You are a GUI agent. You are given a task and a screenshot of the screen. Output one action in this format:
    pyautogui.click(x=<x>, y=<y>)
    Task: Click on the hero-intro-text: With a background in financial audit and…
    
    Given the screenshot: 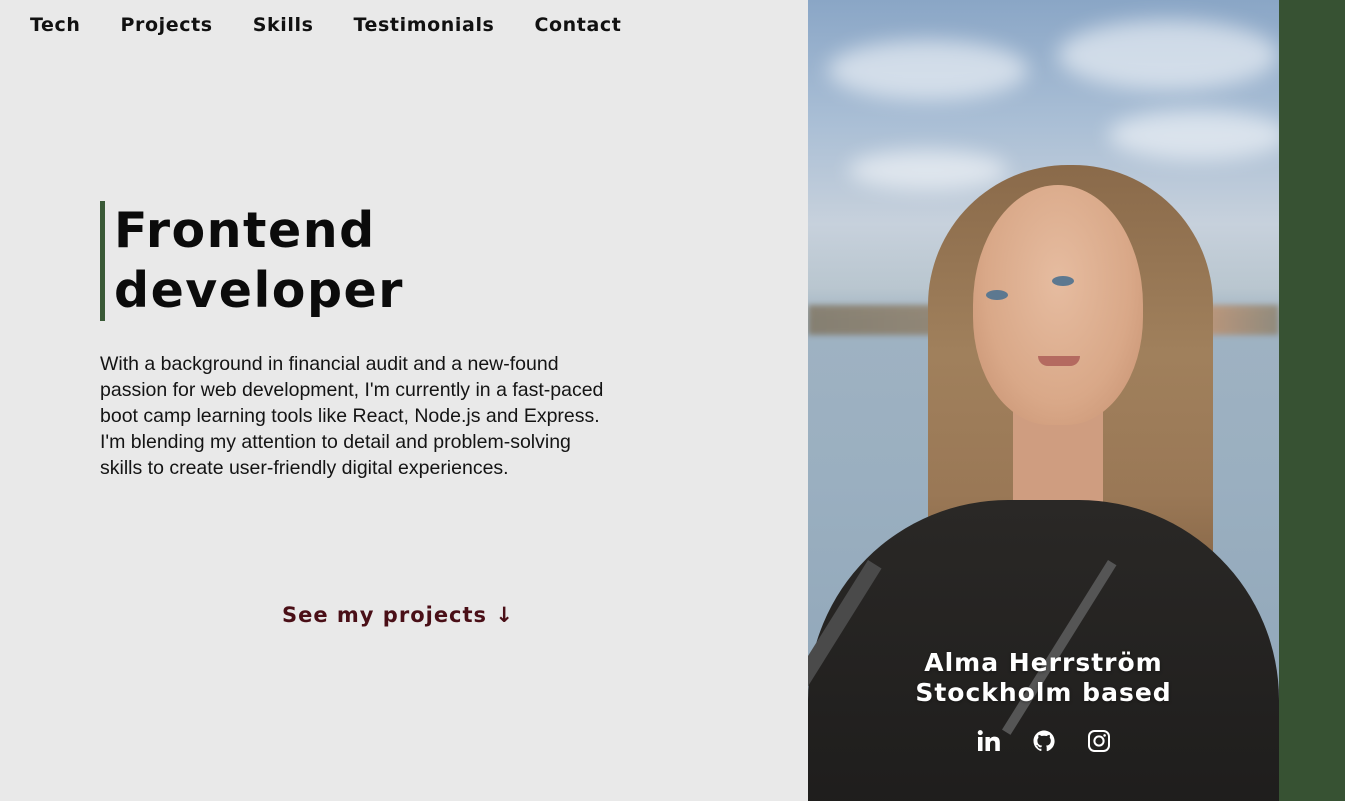 What is the action you would take?
    pyautogui.click(x=352, y=416)
    